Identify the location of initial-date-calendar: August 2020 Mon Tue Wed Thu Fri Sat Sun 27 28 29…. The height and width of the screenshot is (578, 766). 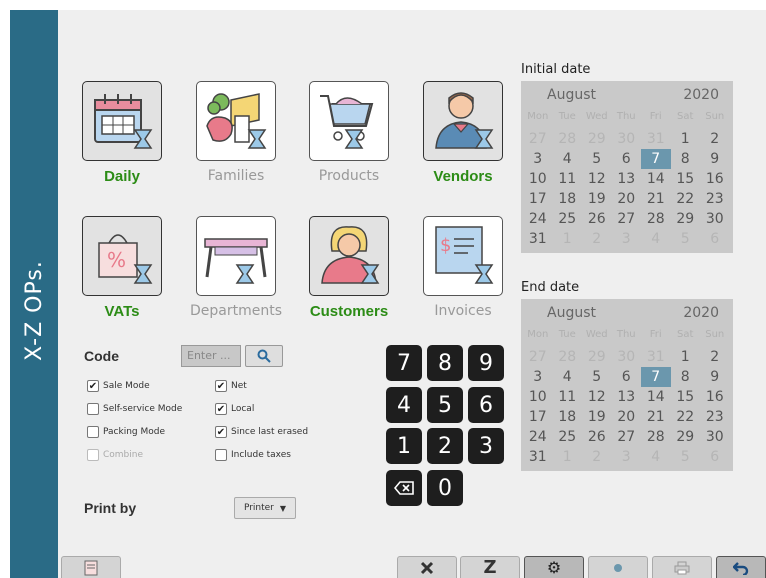
(627, 167).